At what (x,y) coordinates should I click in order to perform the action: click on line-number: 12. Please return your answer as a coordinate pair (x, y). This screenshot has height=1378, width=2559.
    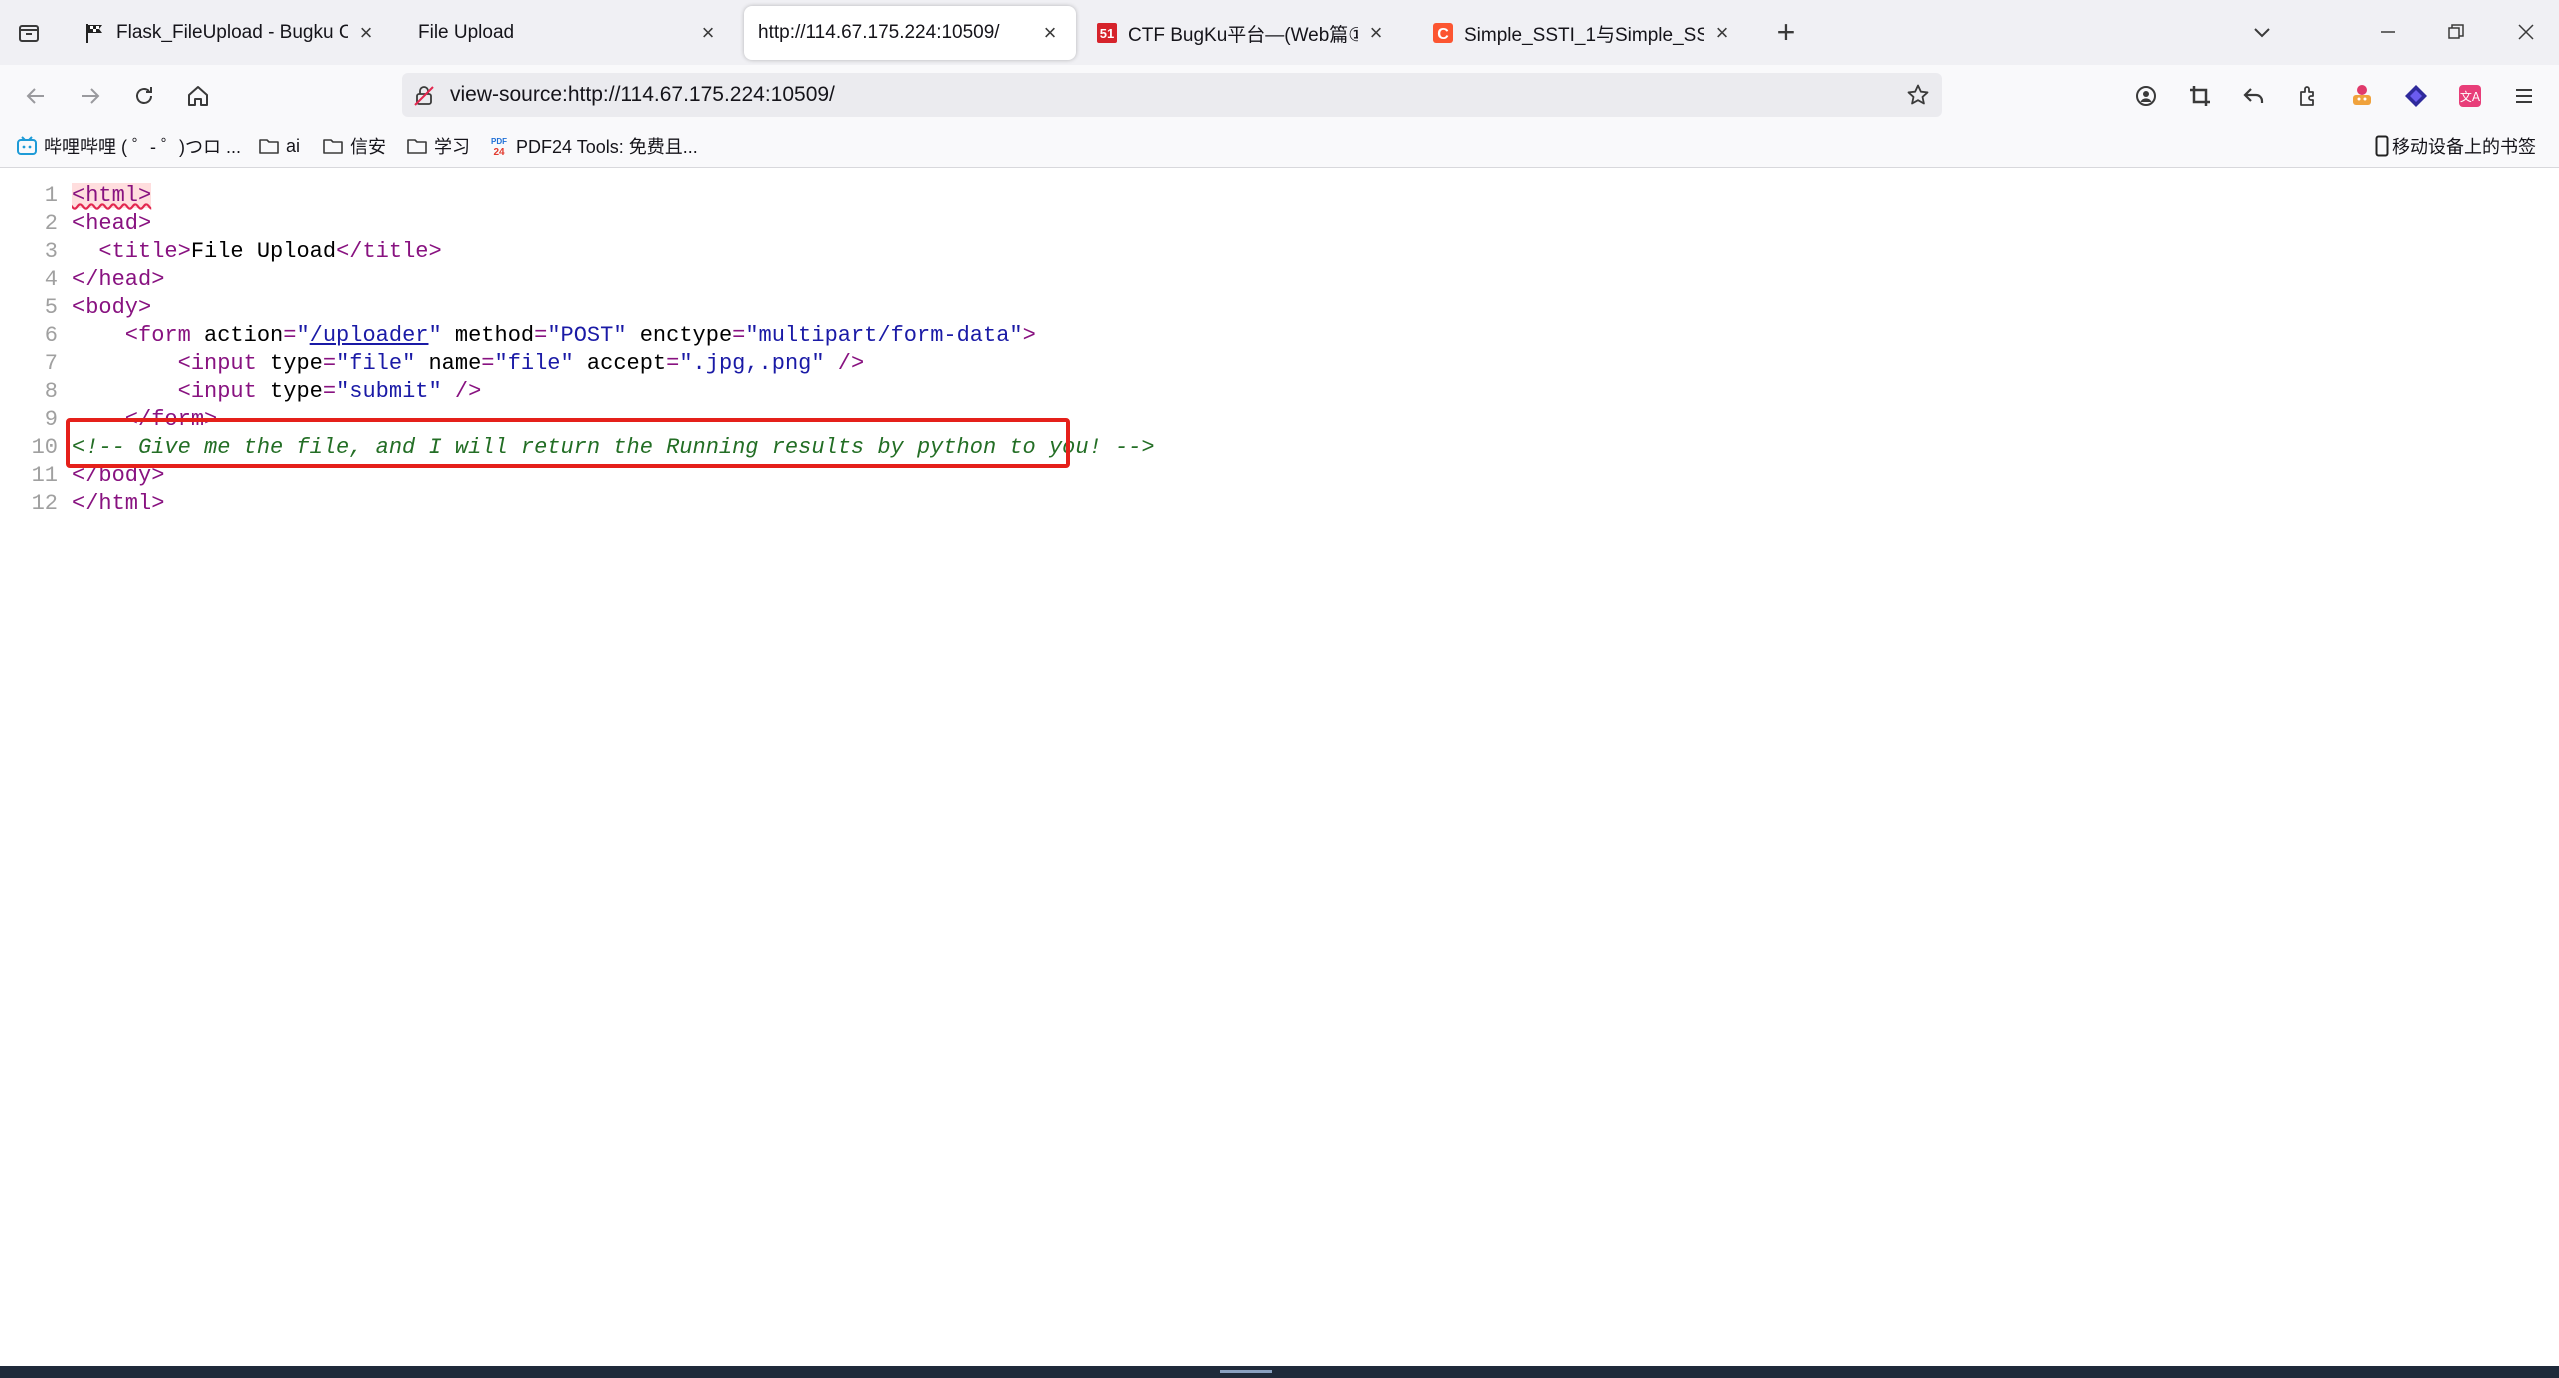
    Looking at the image, I should click on (44, 503).